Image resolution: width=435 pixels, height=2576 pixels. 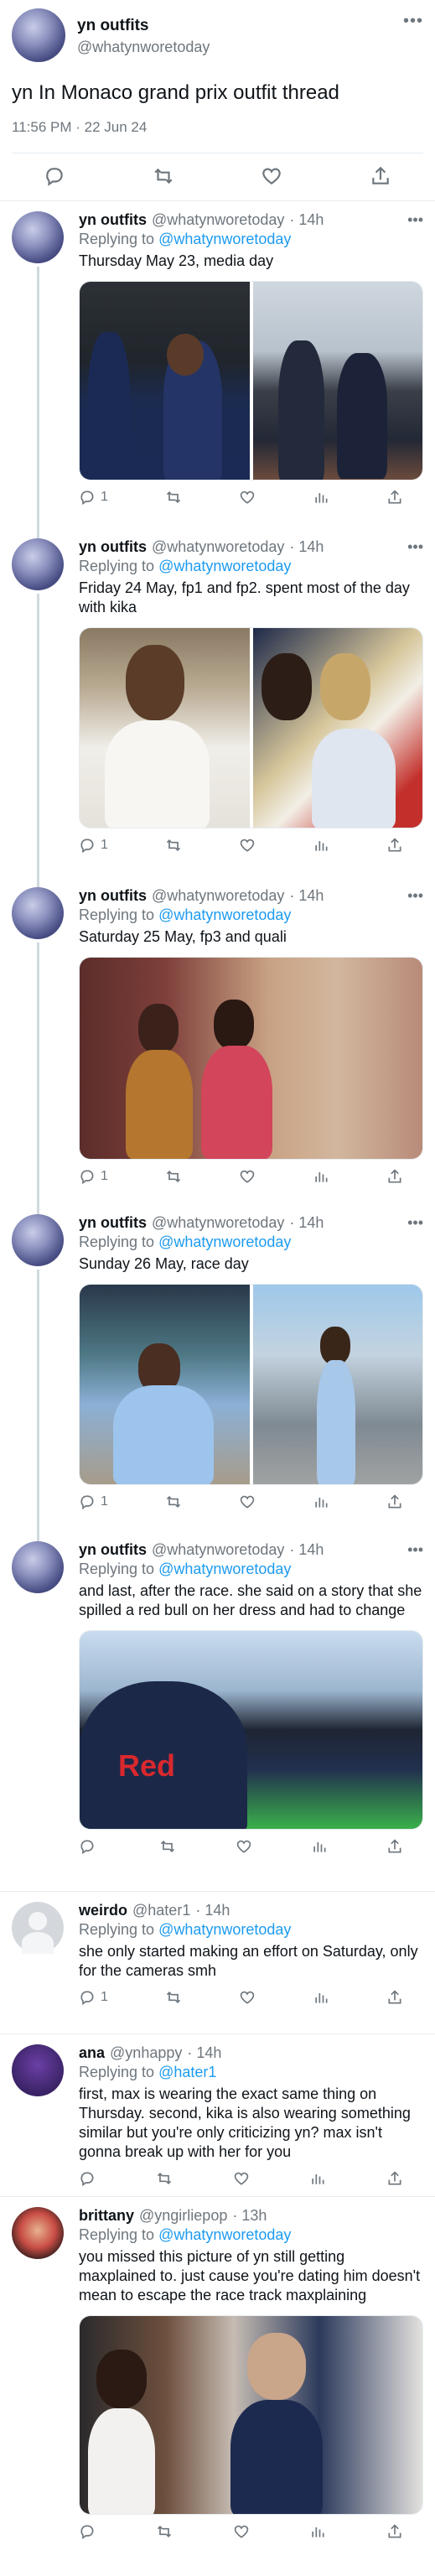 I want to click on share-icon, so click(x=380, y=176).